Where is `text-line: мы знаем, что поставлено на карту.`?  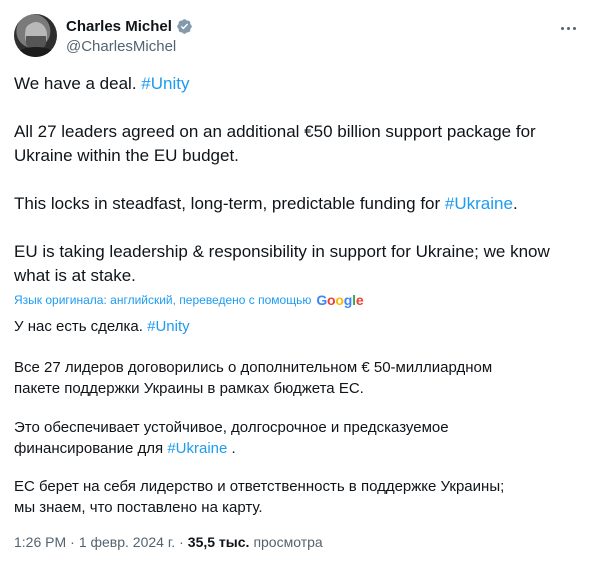 text-line: мы знаем, что поставлено на карту. is located at coordinates (138, 507).